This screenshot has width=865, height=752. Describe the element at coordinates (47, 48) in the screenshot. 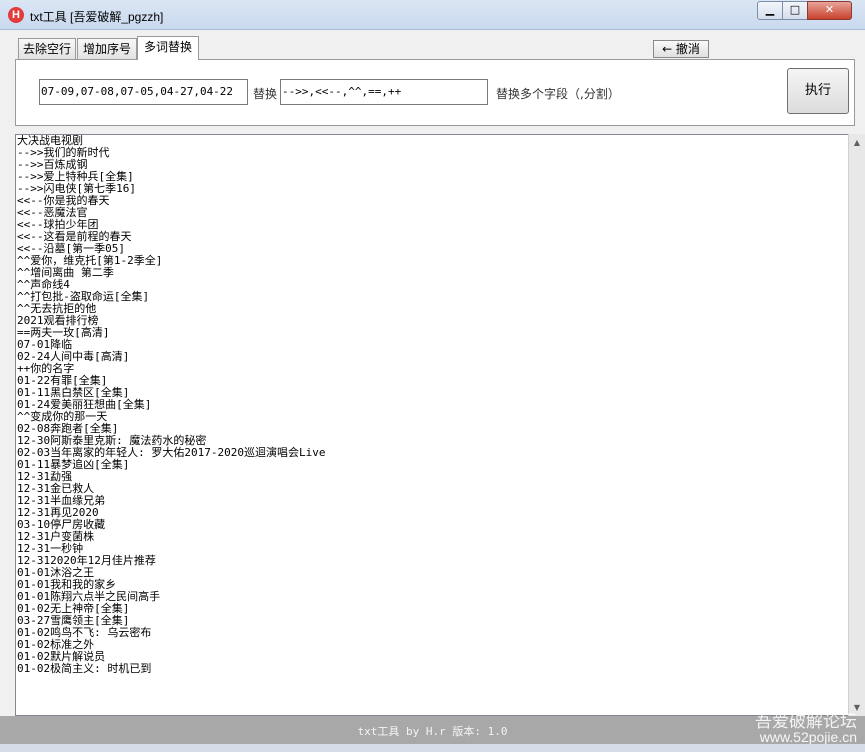

I see `tab-remove-blank-lines: 去除空行` at that location.